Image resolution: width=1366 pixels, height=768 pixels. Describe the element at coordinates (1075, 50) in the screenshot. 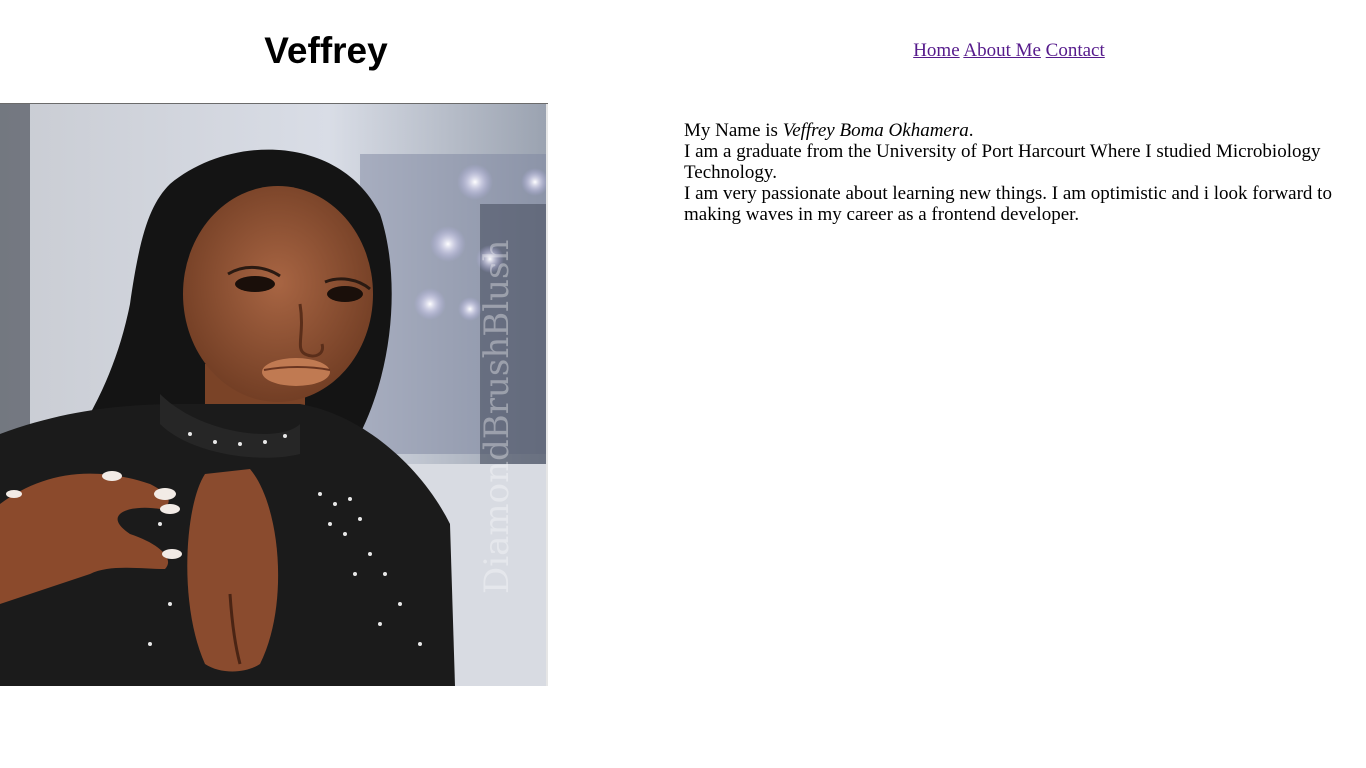

I see `nav-link-contact: Contact` at that location.